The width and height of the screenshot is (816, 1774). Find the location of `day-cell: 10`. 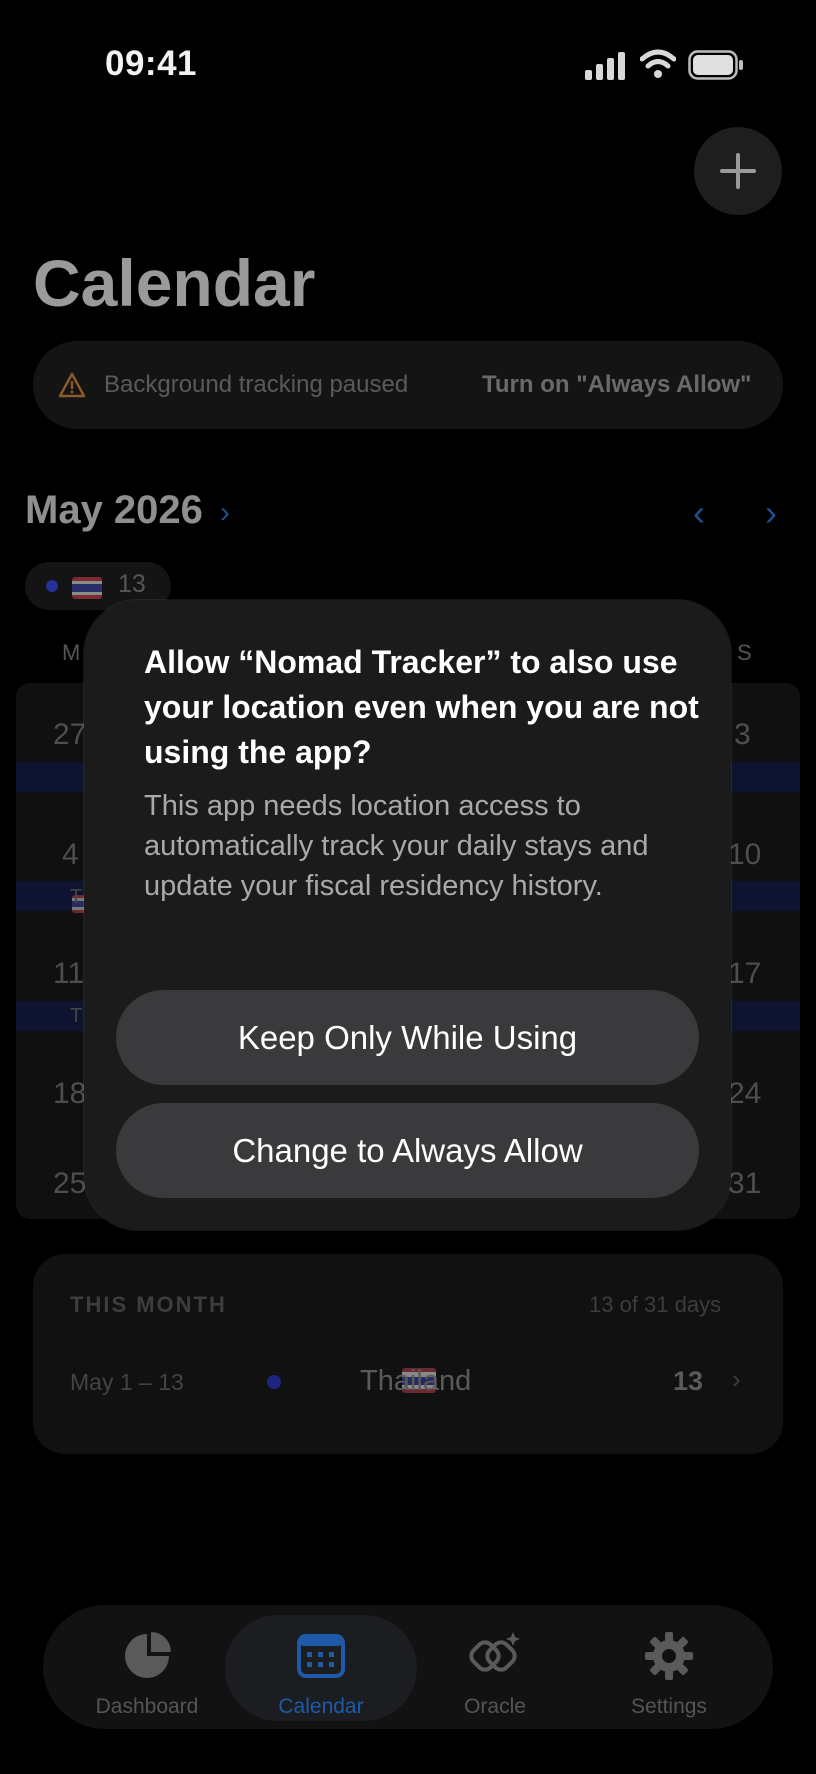

day-cell: 10 is located at coordinates (744, 855).